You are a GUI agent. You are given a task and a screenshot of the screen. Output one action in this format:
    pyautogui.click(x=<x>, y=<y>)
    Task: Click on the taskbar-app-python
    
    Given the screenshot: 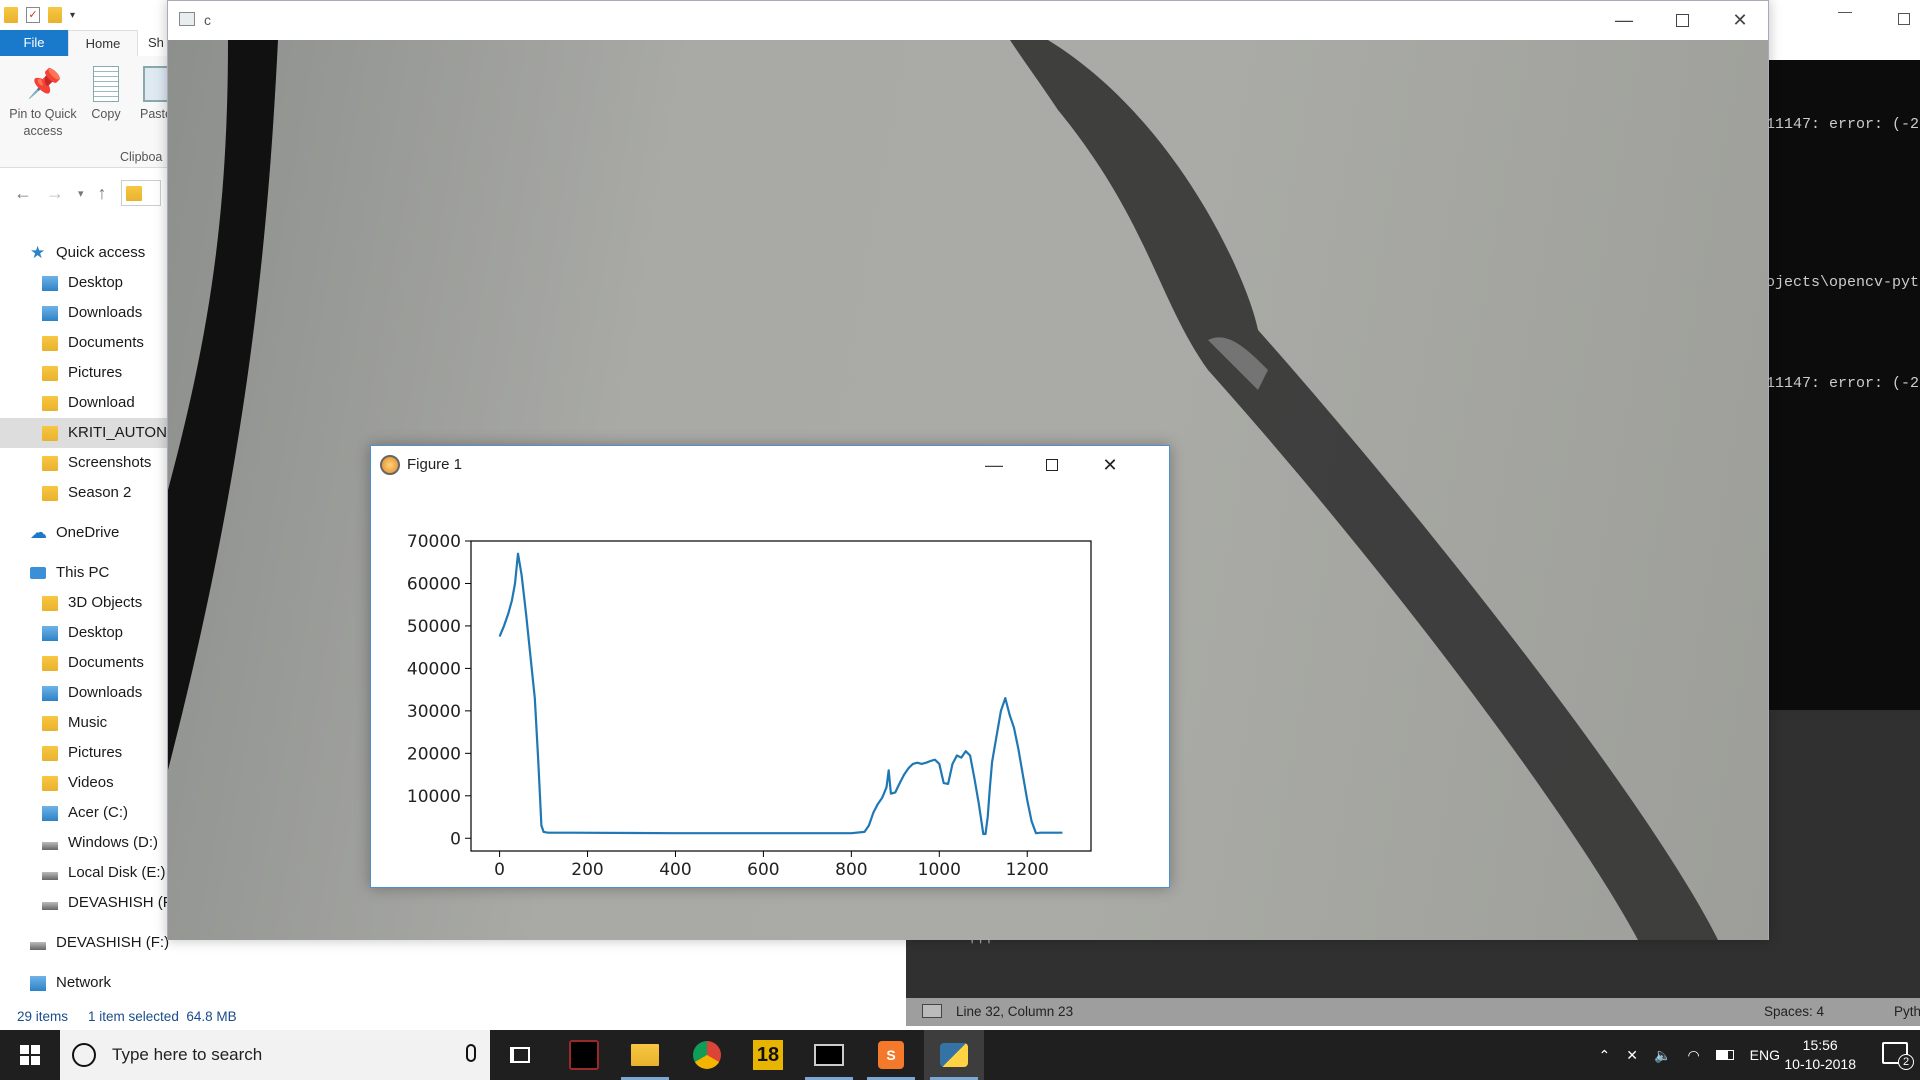 What is the action you would take?
    pyautogui.click(x=954, y=1055)
    